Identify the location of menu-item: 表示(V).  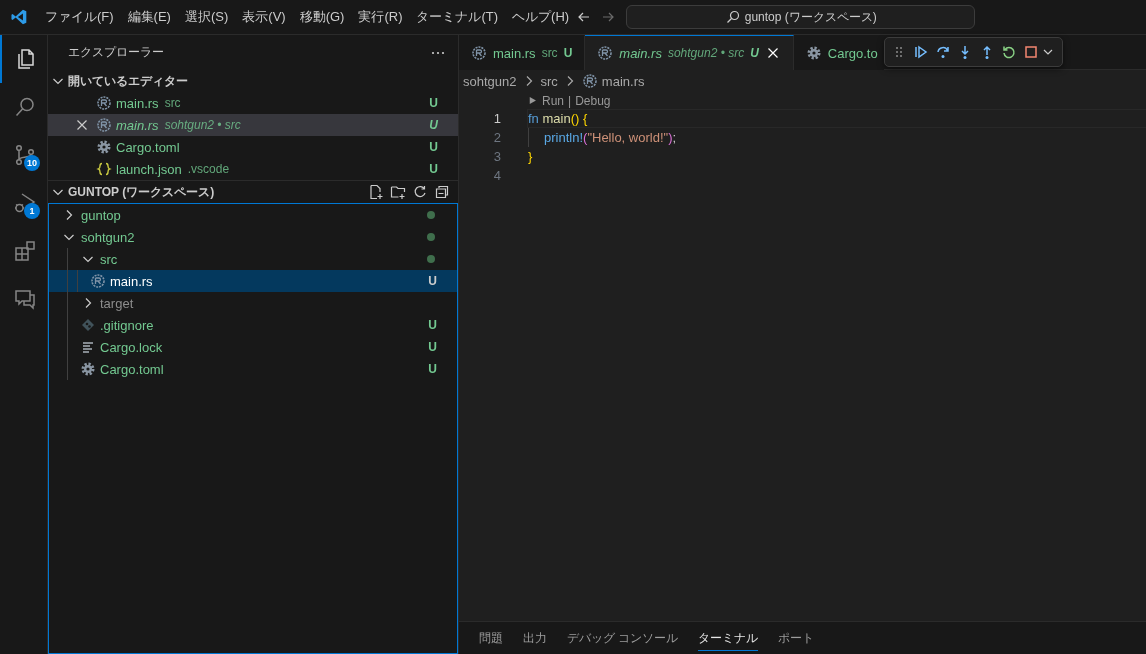
(264, 17).